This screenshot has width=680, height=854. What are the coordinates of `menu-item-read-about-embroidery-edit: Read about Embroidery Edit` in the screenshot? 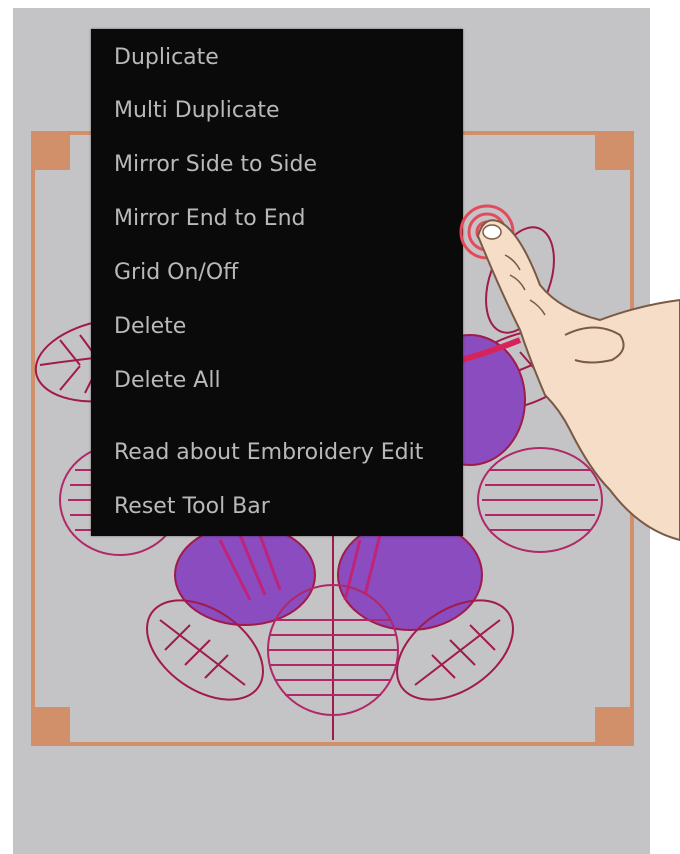 It's located at (268, 453).